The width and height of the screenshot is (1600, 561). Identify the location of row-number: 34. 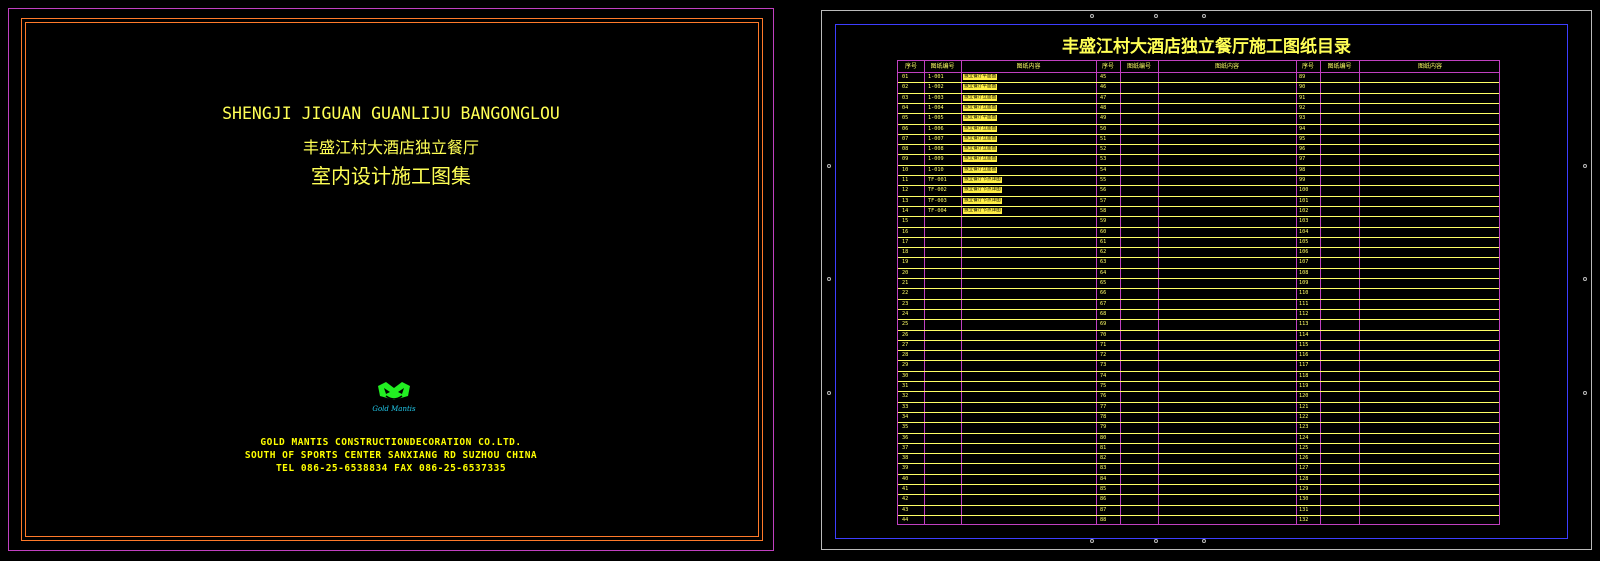
(905, 416).